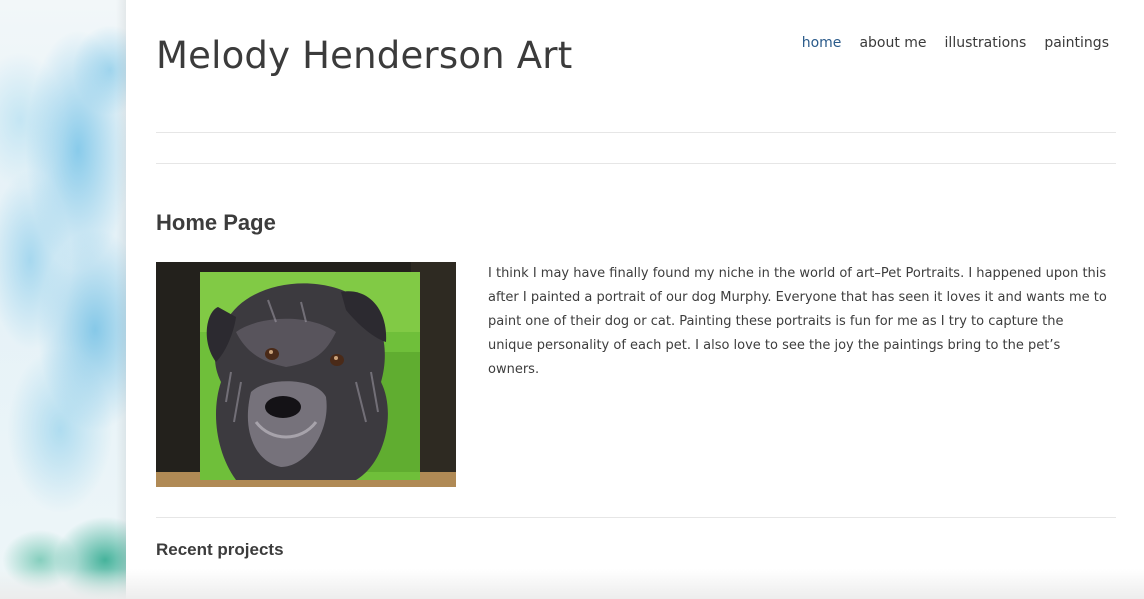 This screenshot has width=1144, height=599. I want to click on nav-home: home, so click(822, 43).